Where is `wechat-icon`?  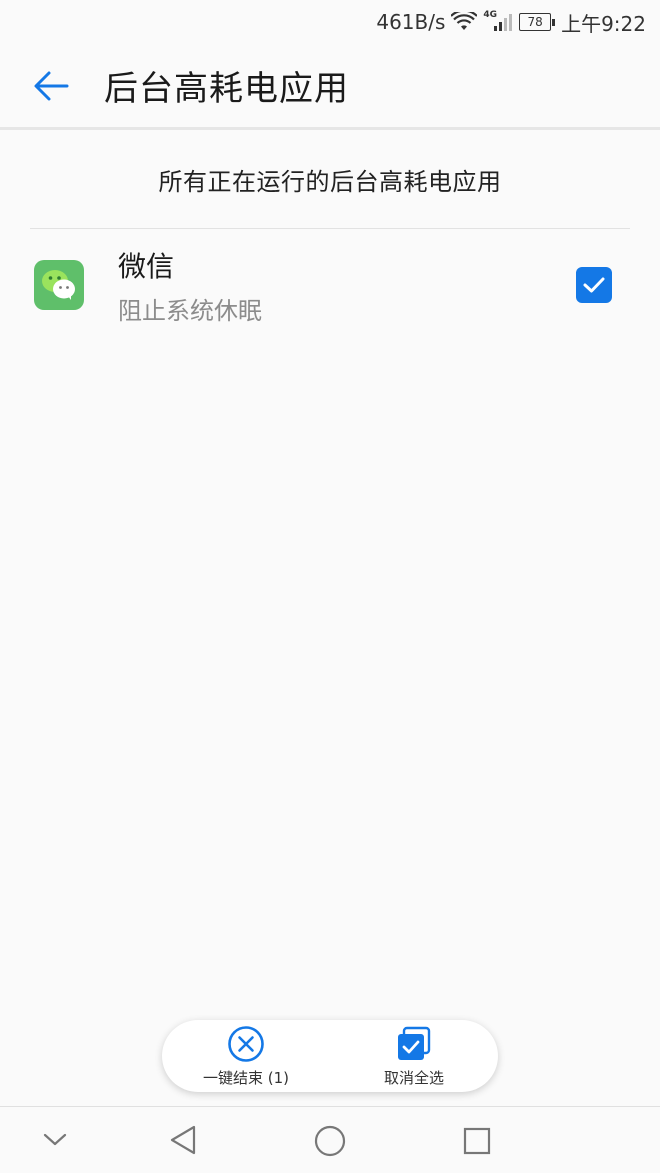
wechat-icon is located at coordinates (59, 285).